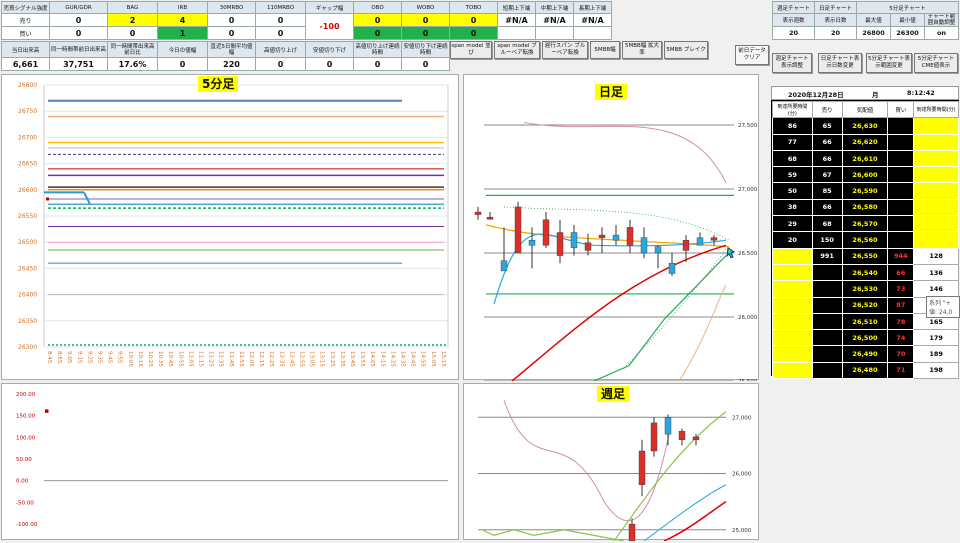  Describe the element at coordinates (25, 7) in the screenshot. I see `header-cell: 売買シグナル強度` at that location.